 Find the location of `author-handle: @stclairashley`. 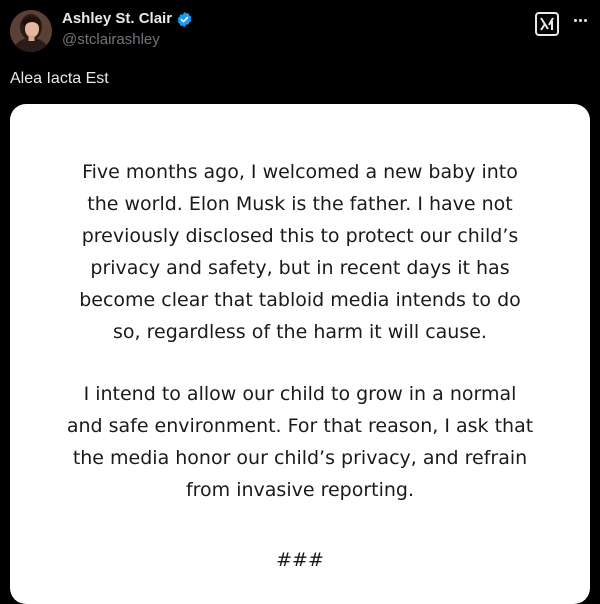

author-handle: @stclairashley is located at coordinates (111, 40).